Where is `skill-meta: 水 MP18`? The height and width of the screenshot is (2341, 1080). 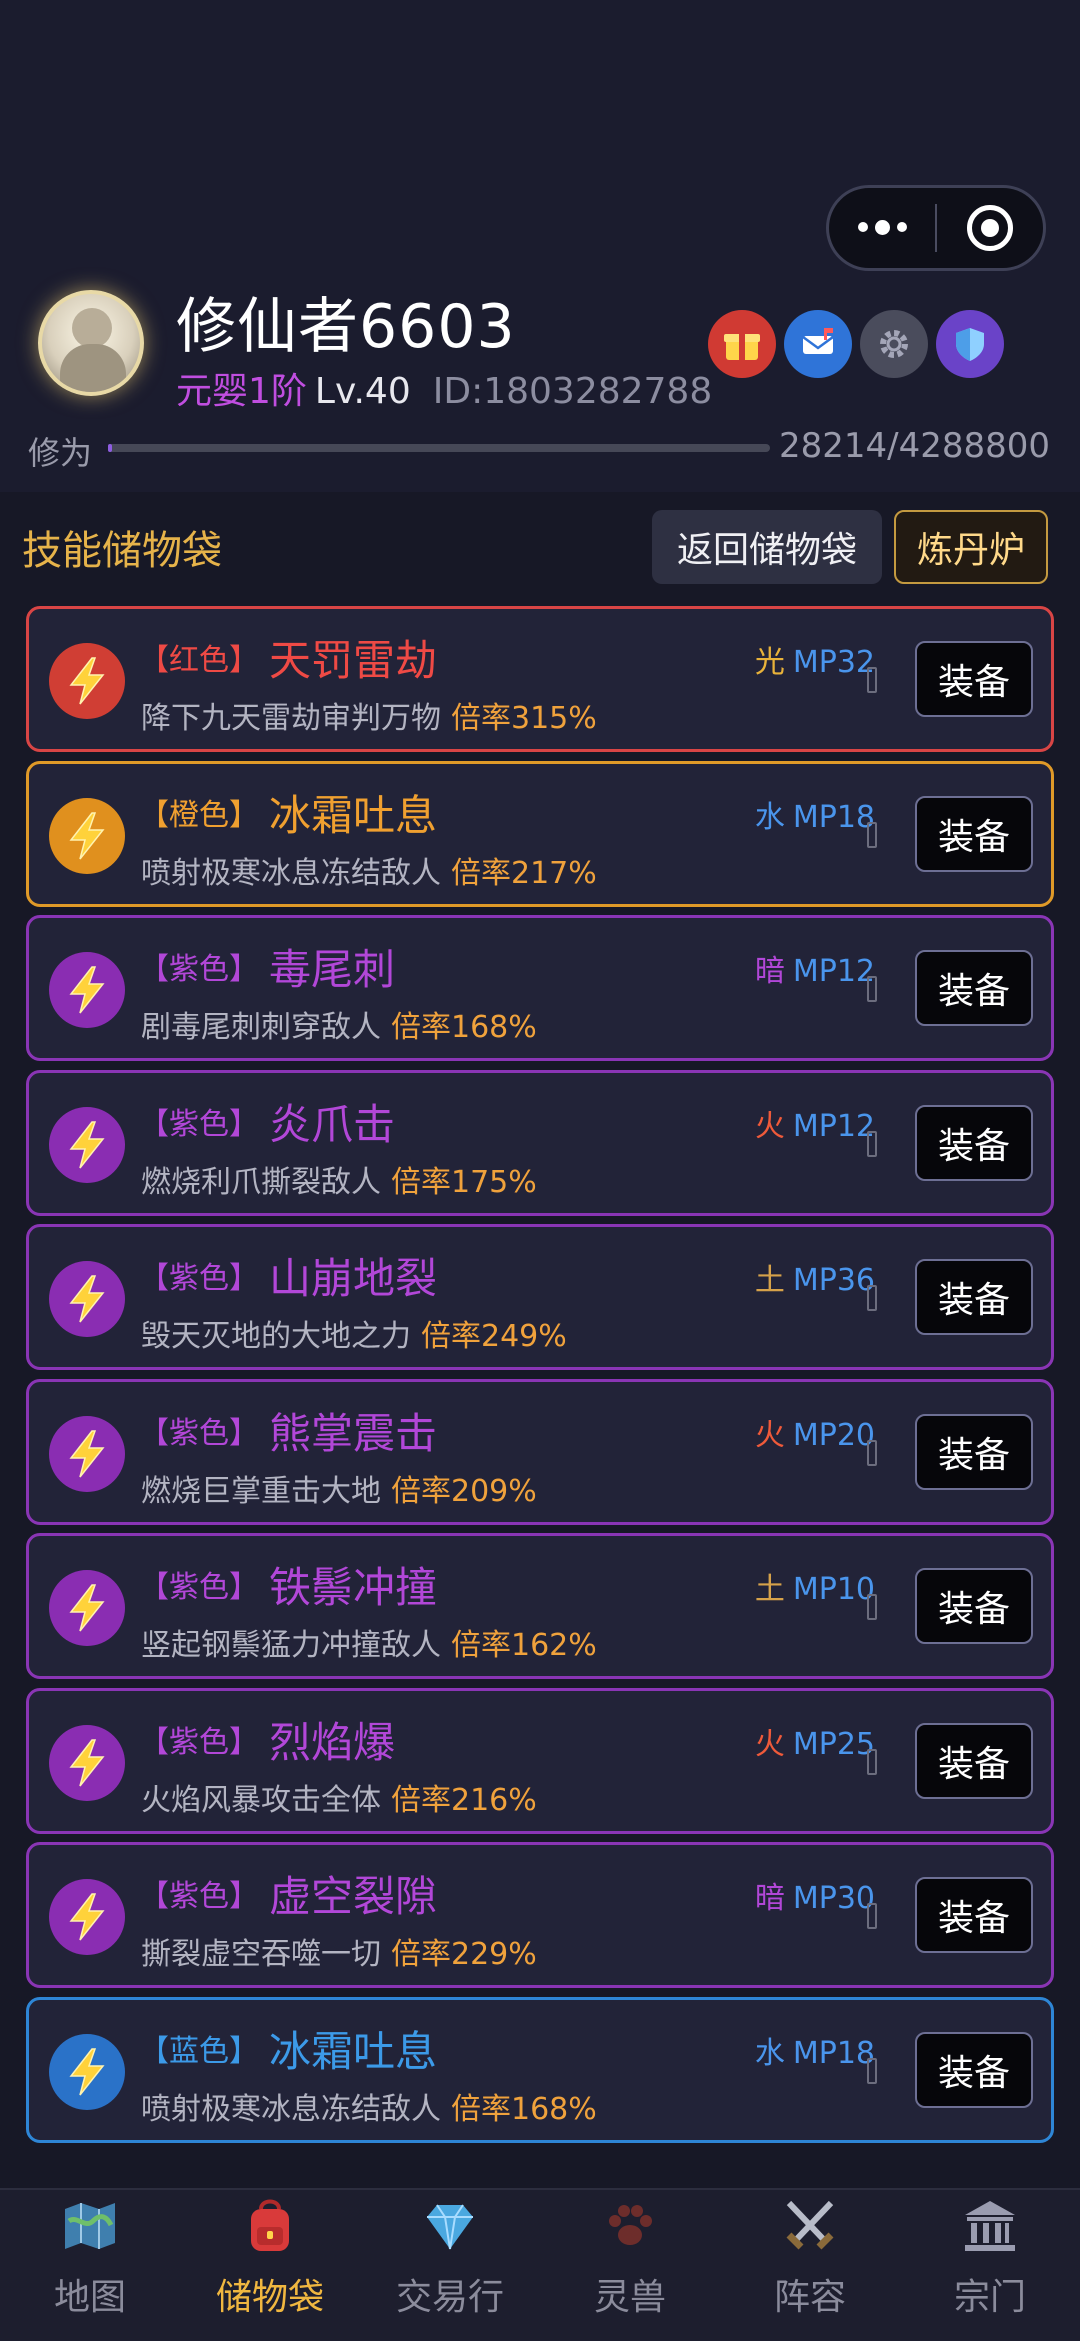
skill-meta: 水 MP18 is located at coordinates (815, 814).